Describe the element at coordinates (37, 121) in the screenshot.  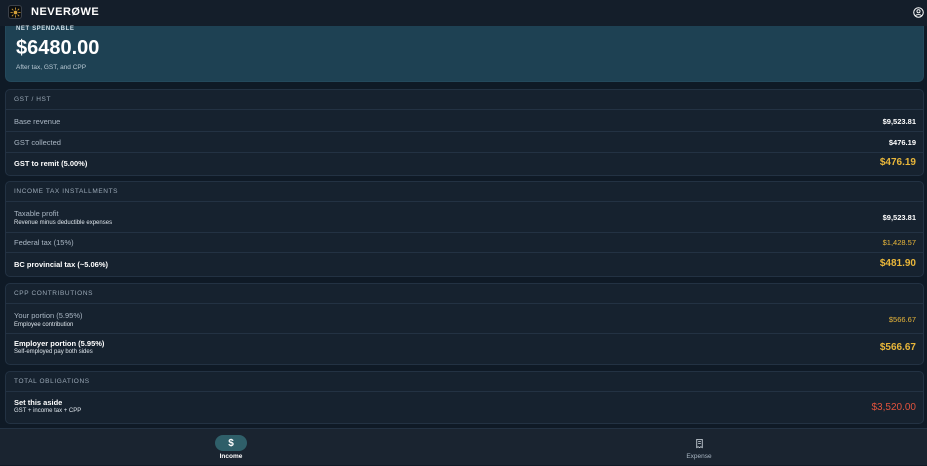
I see `row-label: Base revenue` at that location.